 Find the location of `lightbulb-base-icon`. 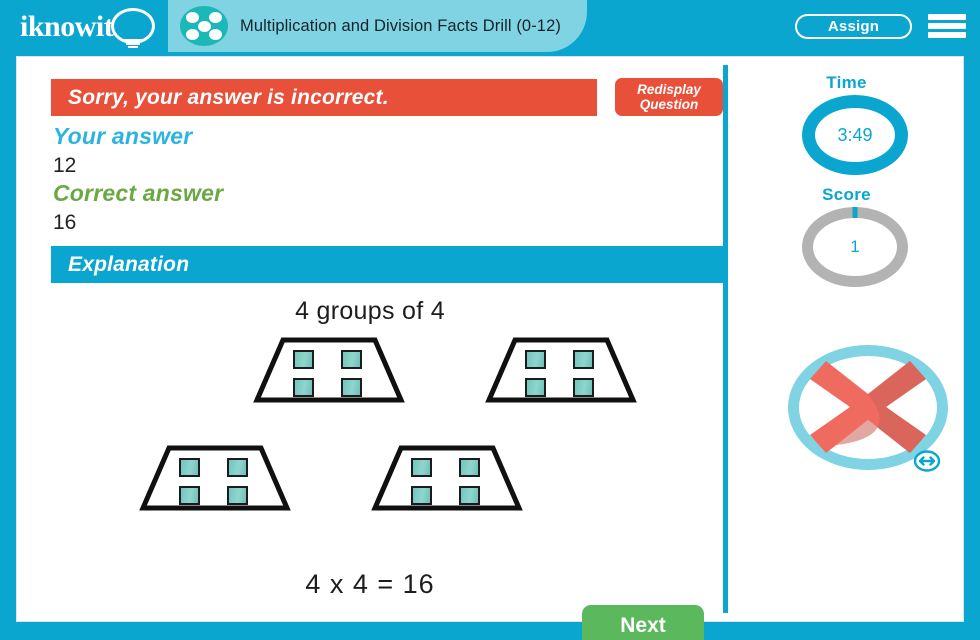

lightbulb-base-icon is located at coordinates (133, 43).